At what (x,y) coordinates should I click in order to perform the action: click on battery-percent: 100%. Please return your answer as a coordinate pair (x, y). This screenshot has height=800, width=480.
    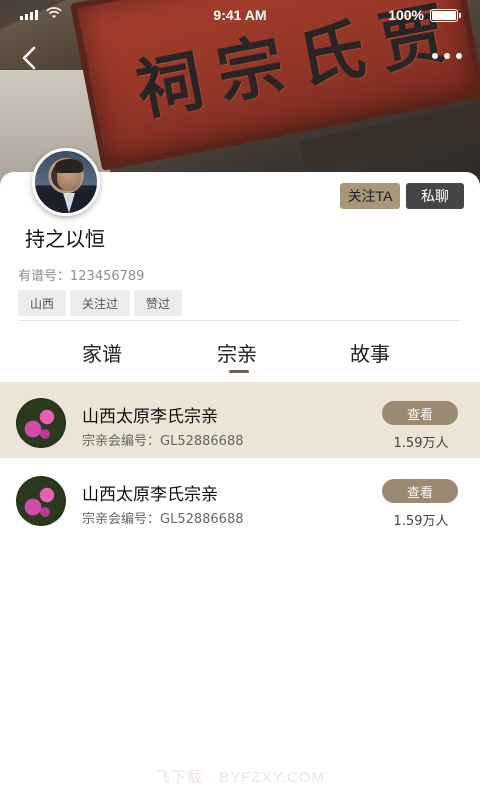
    Looking at the image, I should click on (406, 15).